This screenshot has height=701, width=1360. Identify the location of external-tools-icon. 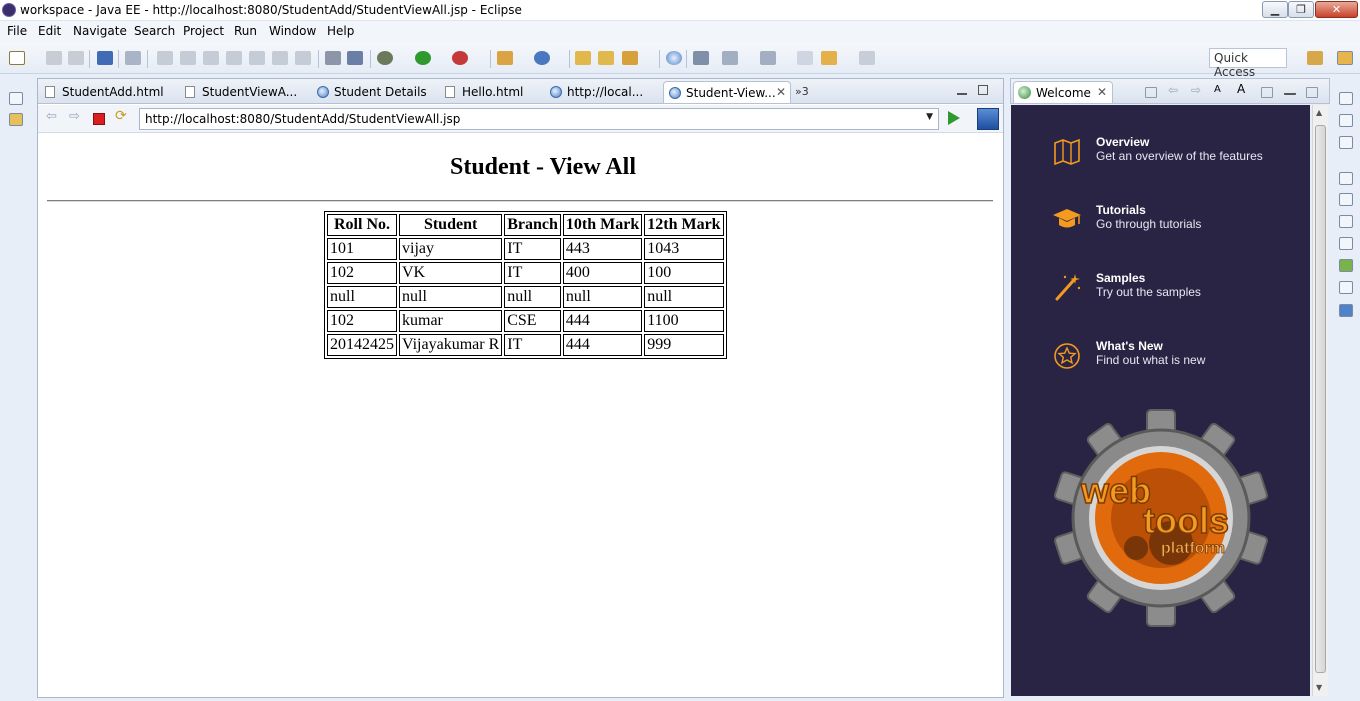
(460, 58).